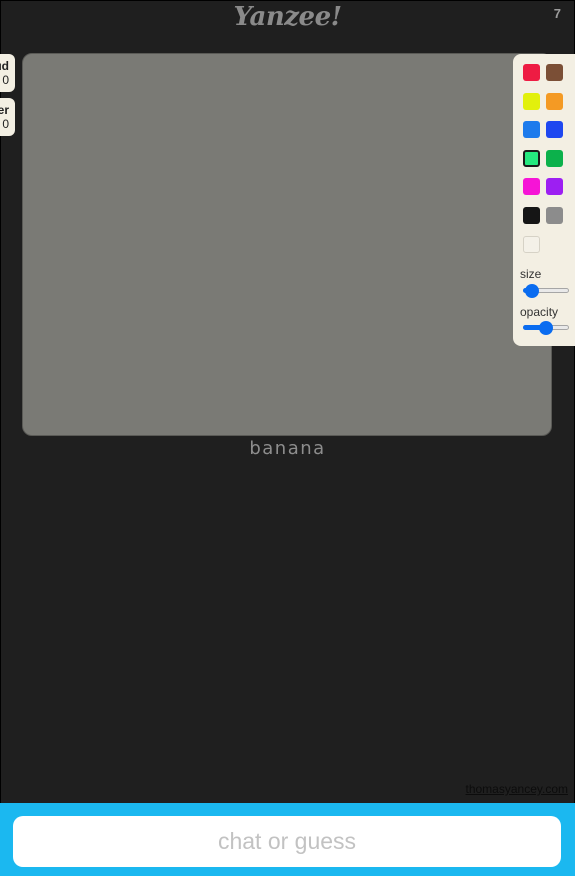 This screenshot has height=876, width=575. I want to click on color-swatch-red, so click(531, 72).